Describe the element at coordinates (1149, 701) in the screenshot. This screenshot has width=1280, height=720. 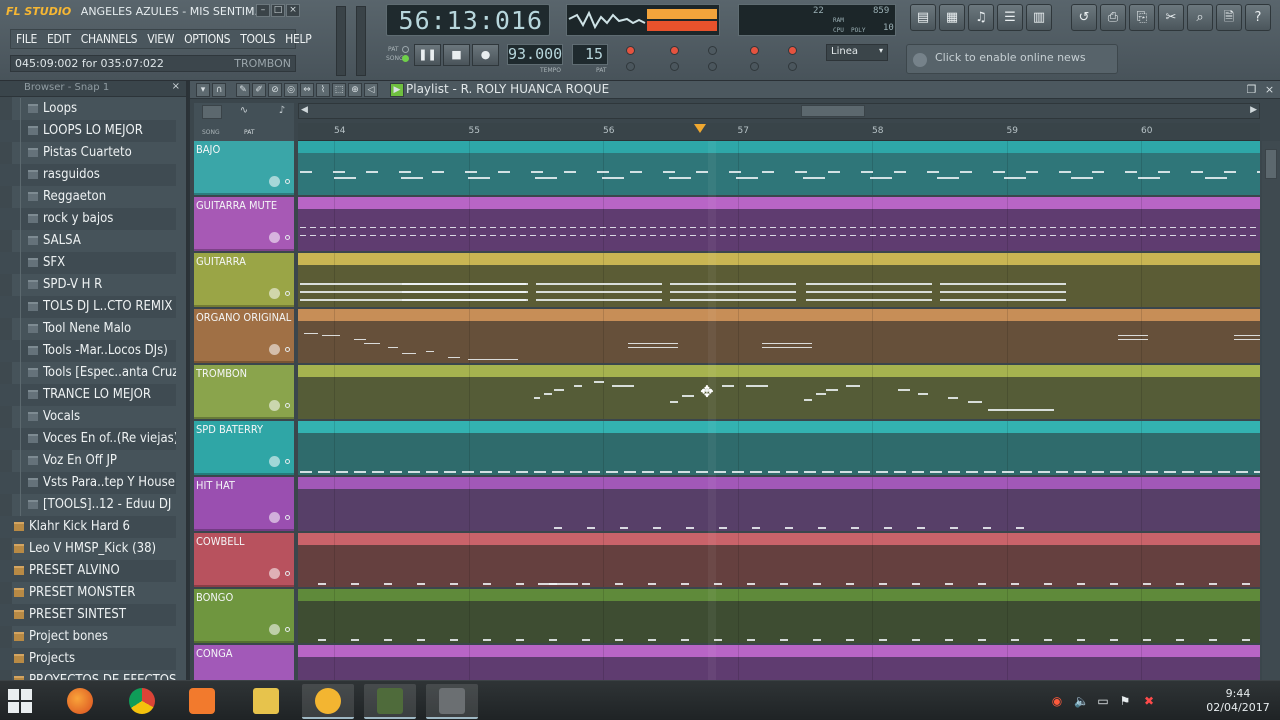
I see `alert-icon: ✖` at that location.